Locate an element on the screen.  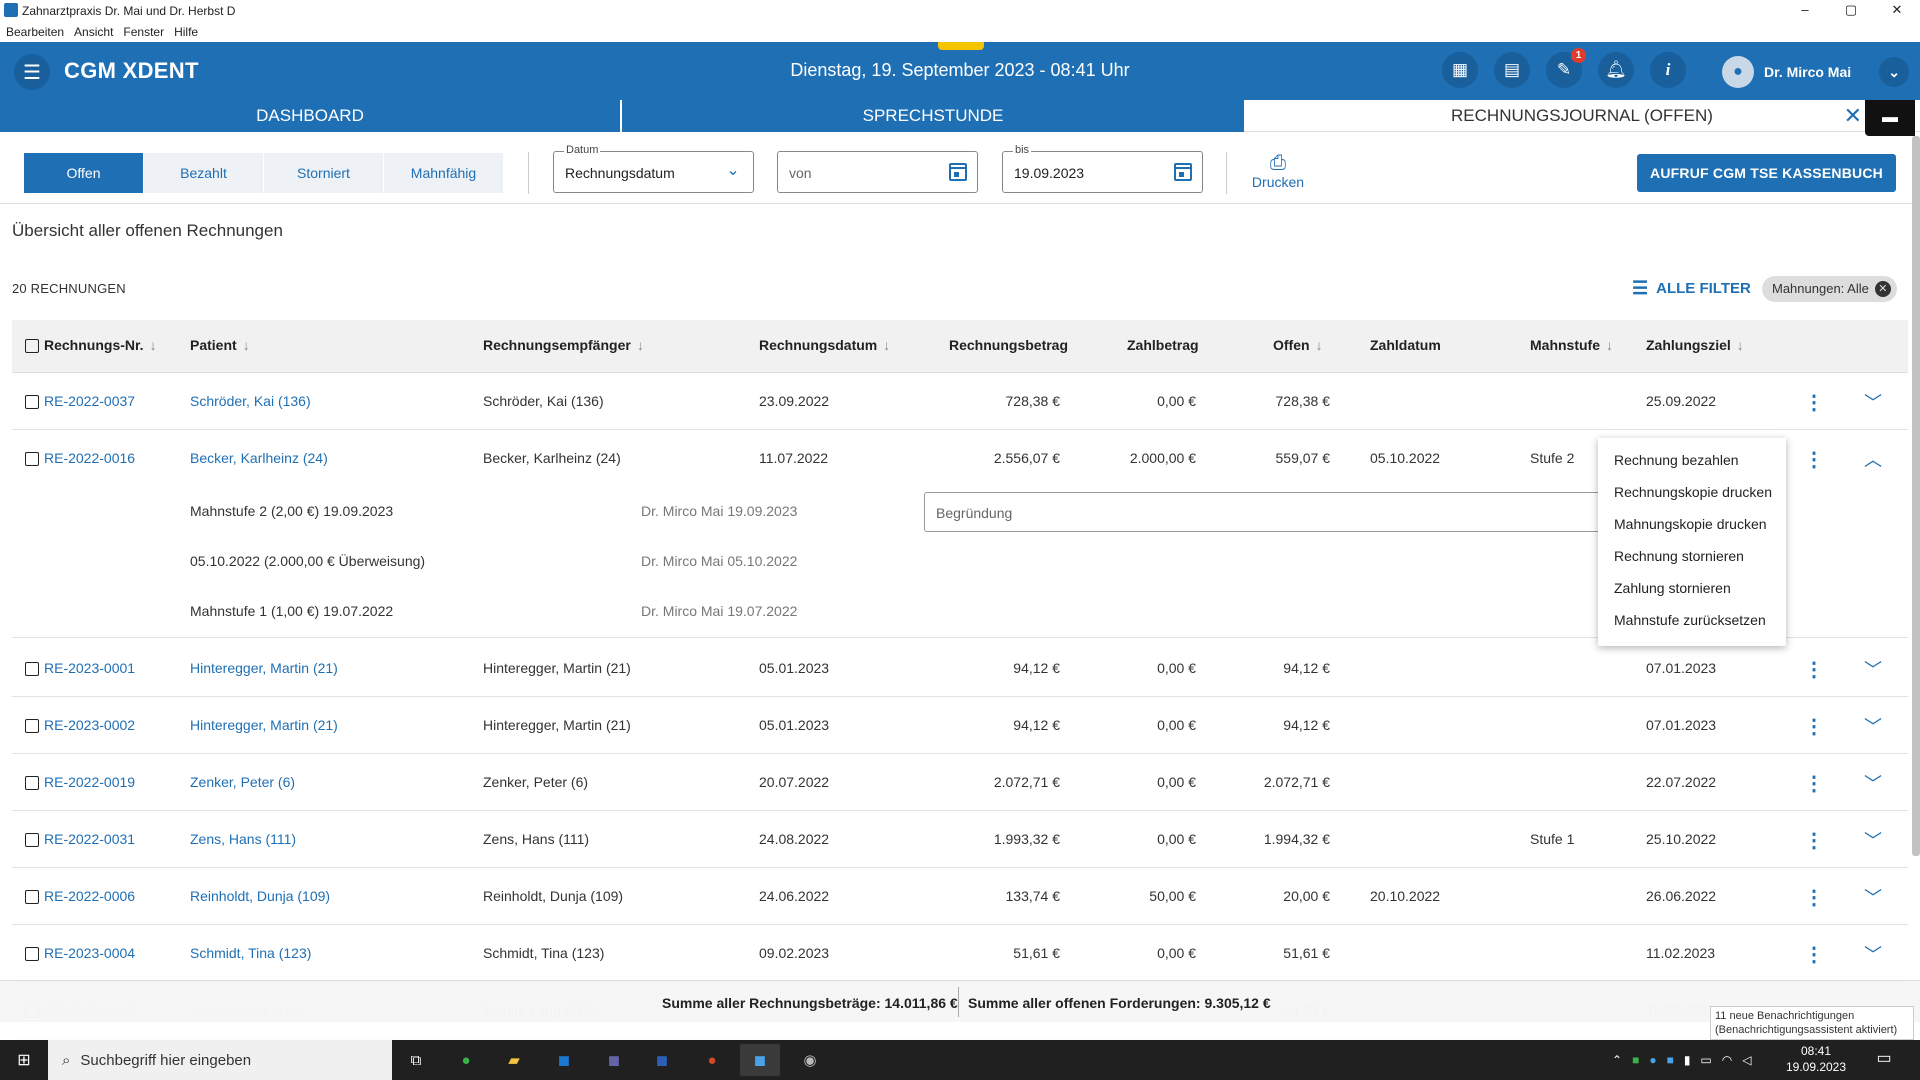
col-empfaenger: Rechnungsempfänger ↓ is located at coordinates (563, 345).